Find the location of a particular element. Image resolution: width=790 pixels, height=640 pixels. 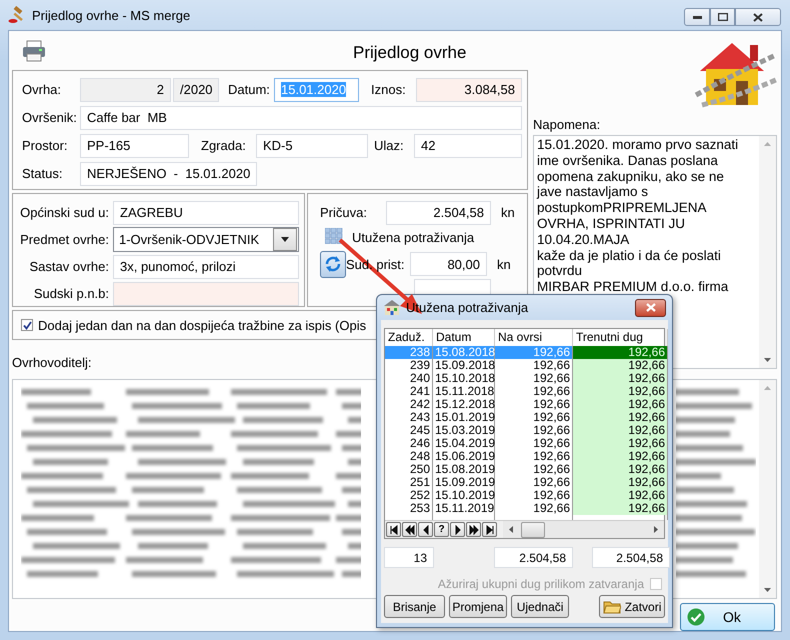

reference-field is located at coordinates (206, 294).